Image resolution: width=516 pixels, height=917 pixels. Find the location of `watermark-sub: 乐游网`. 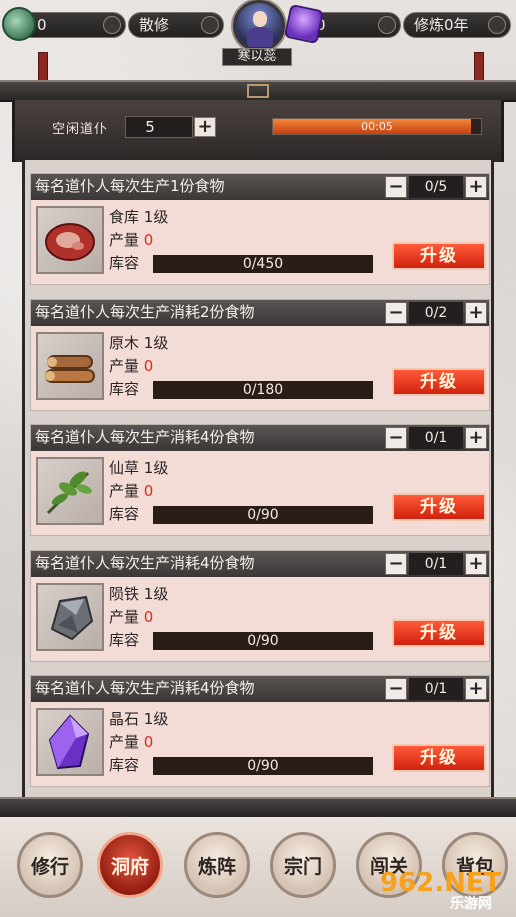

watermark-sub: 乐游网 is located at coordinates (471, 904).